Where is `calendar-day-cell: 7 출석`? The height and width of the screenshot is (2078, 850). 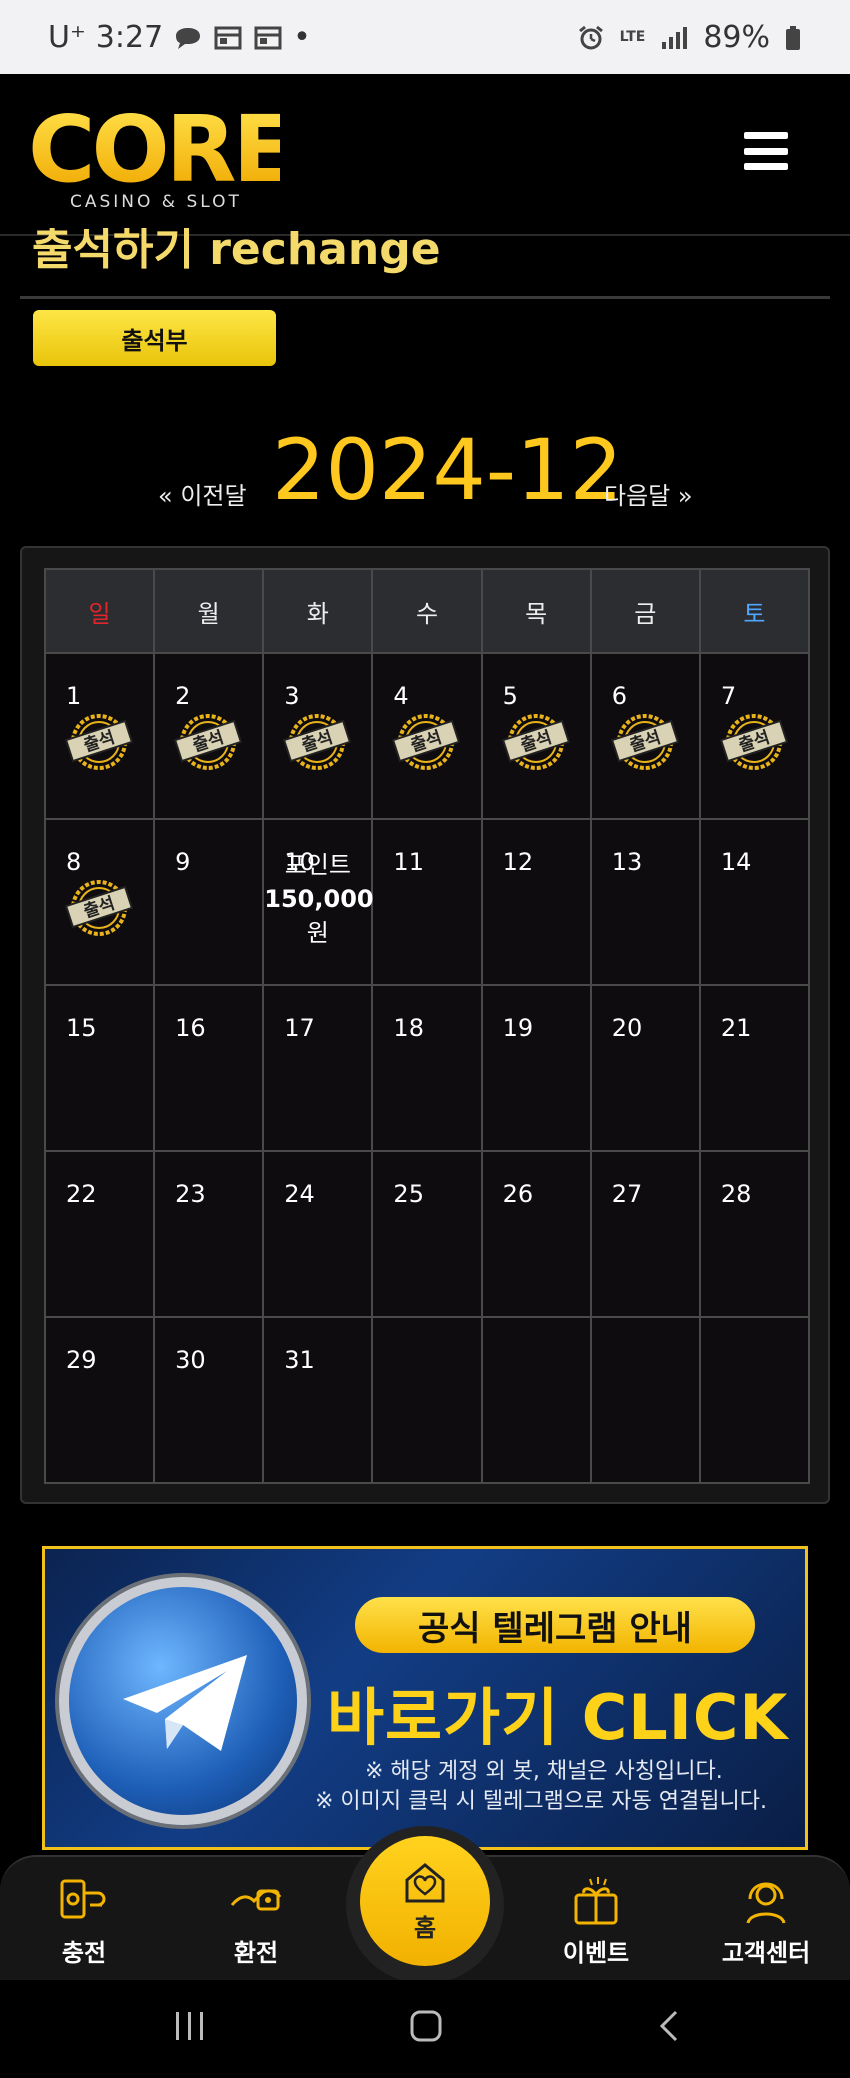
calendar-day-cell: 7 출석 is located at coordinates (754, 736).